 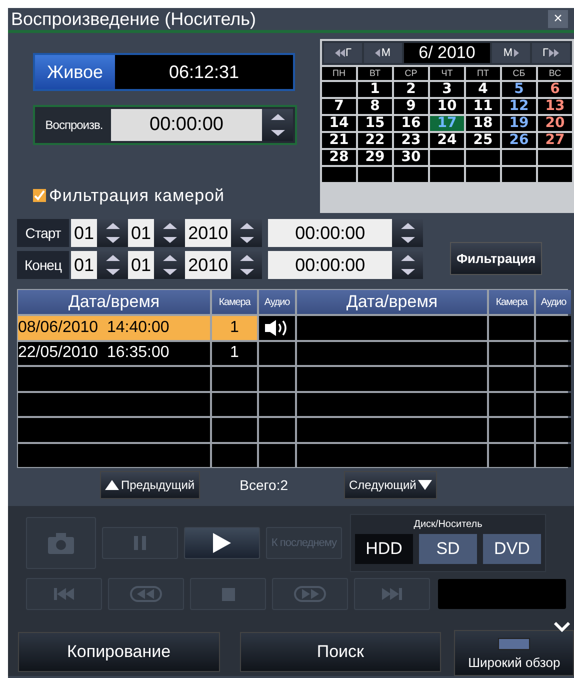 What do you see at coordinates (555, 89) in the screenshot?
I see `calendar-day: 6` at bounding box center [555, 89].